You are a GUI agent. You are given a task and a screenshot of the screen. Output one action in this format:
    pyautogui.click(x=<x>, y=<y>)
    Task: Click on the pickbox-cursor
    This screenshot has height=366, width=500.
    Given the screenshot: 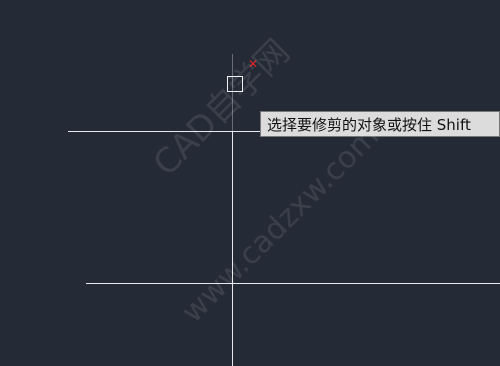 What is the action you would take?
    pyautogui.click(x=235, y=84)
    